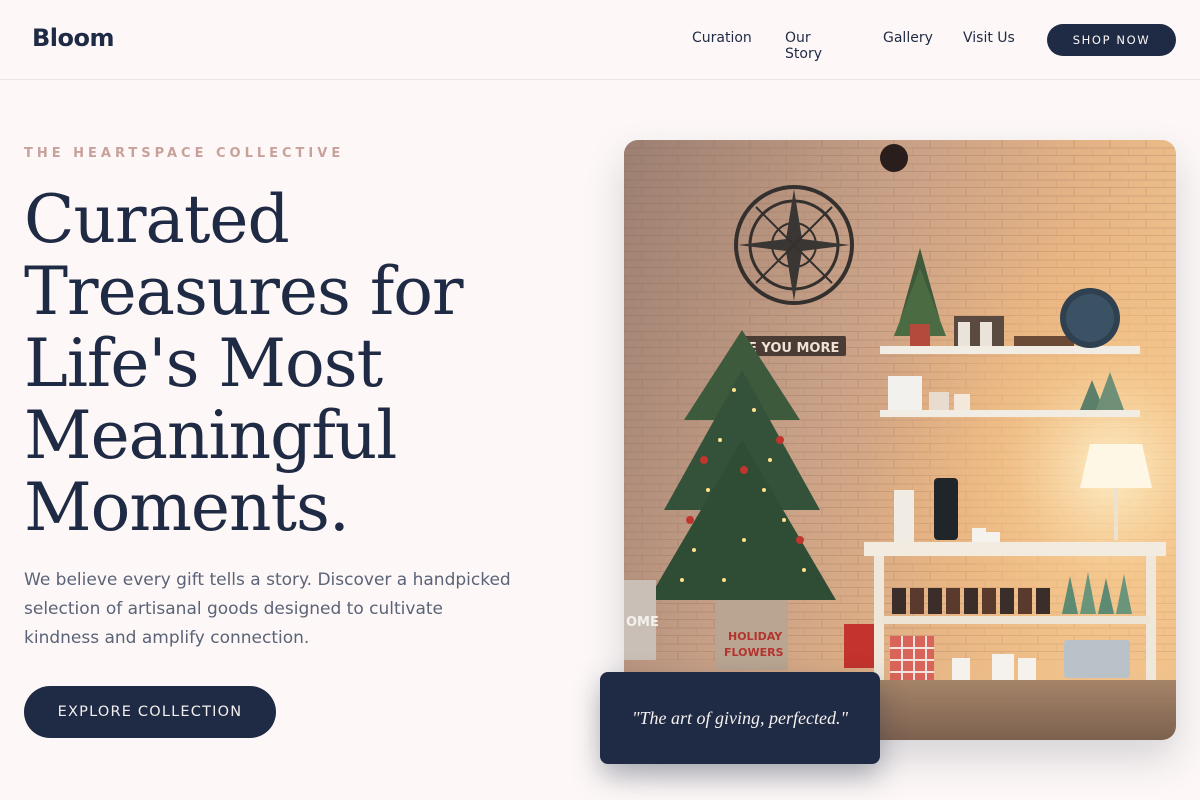 The image size is (1200, 800). Describe the element at coordinates (722, 46) in the screenshot. I see `nav-link-curation: Curation` at that location.